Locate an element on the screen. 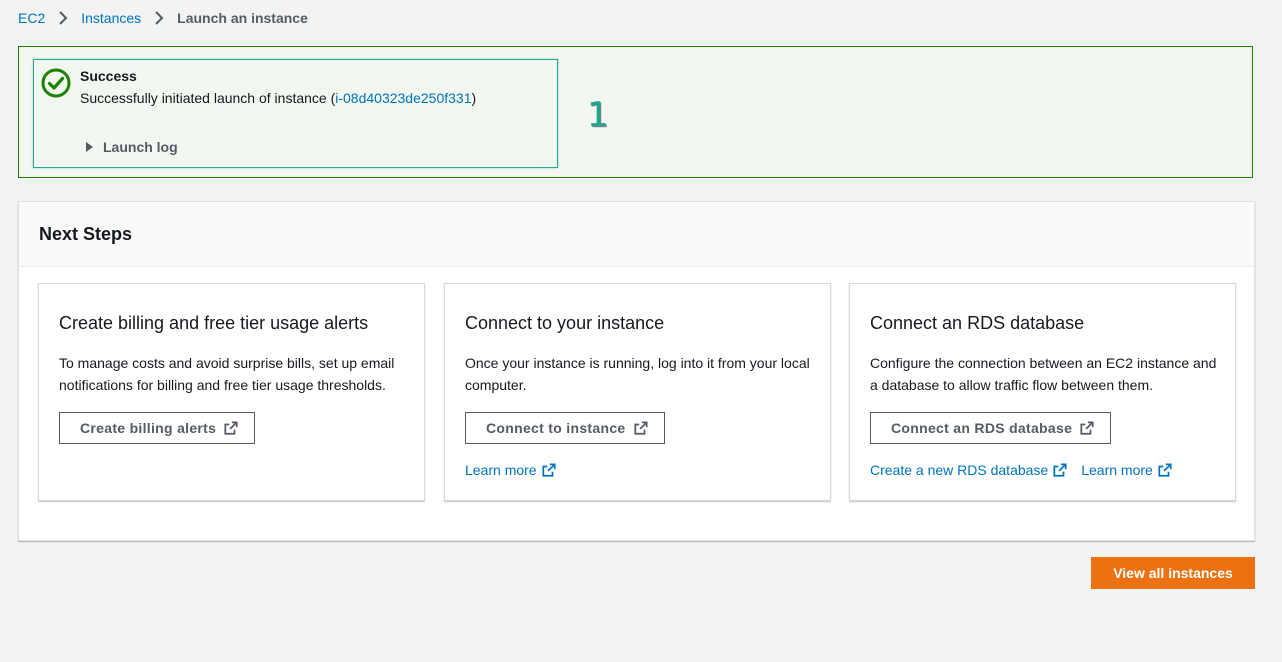 The height and width of the screenshot is (662, 1282). caret-right-icon is located at coordinates (89, 147).